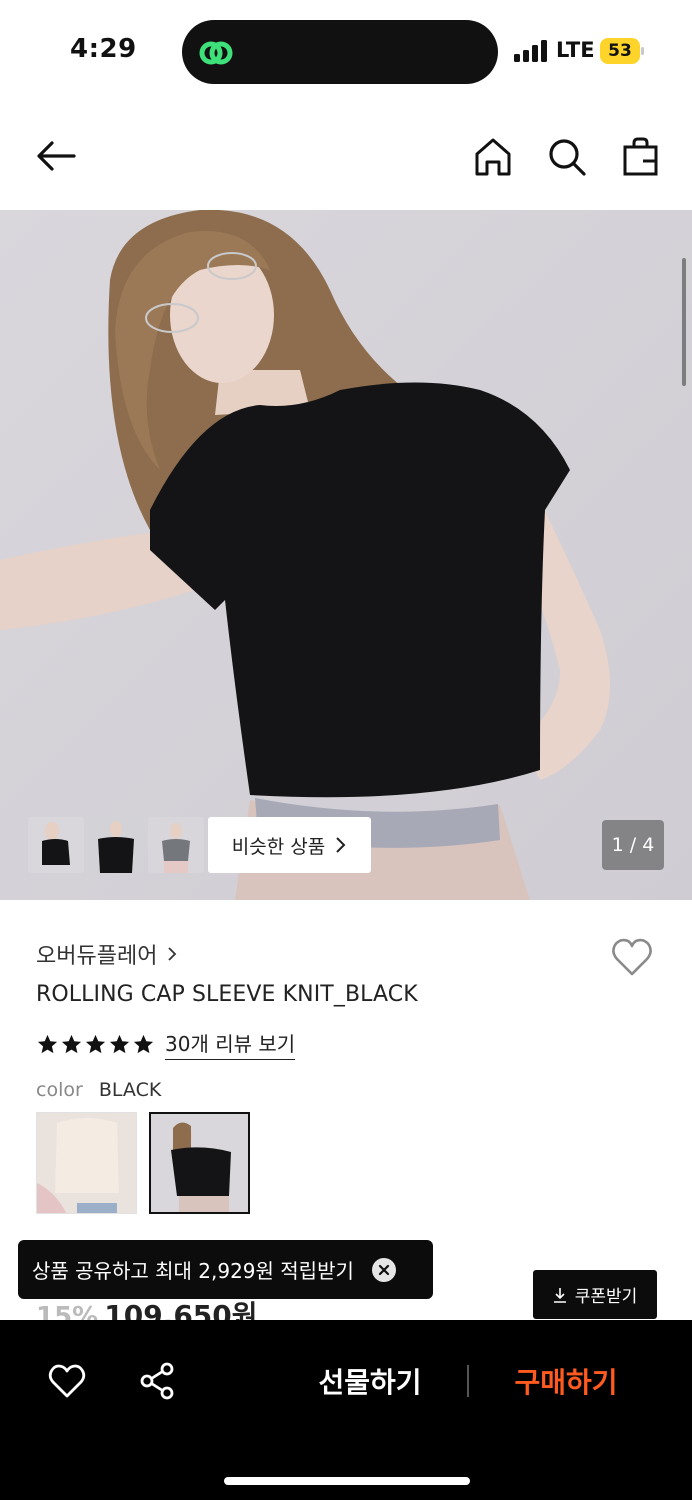 Image resolution: width=692 pixels, height=1500 pixels. What do you see at coordinates (130, 1090) in the screenshot?
I see `color-value: BLACK` at bounding box center [130, 1090].